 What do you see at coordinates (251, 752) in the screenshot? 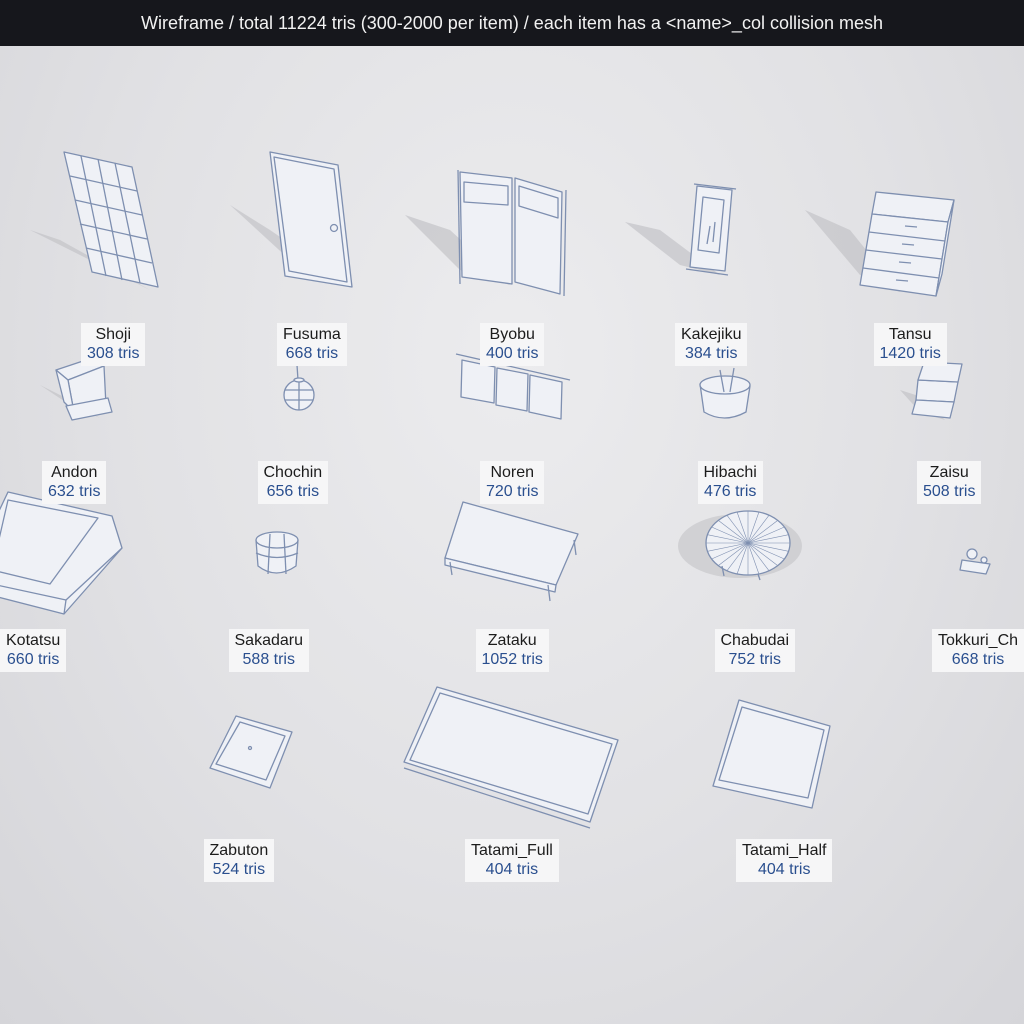
I see `cushion-icon` at bounding box center [251, 752].